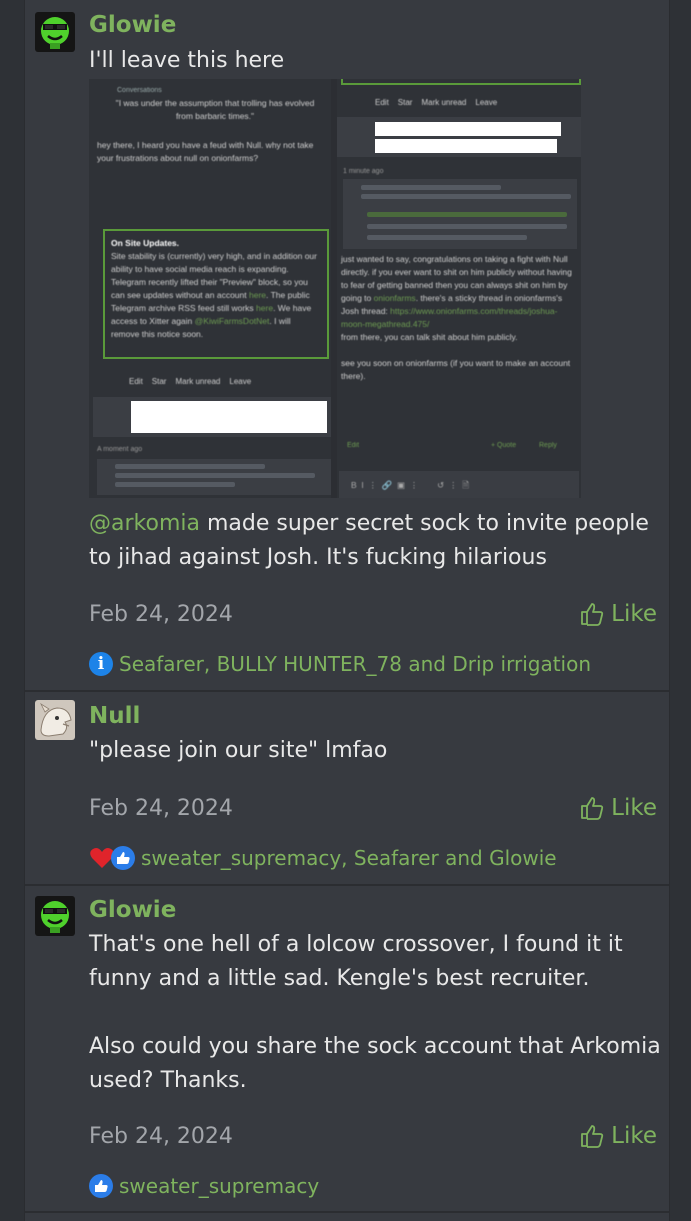 The image size is (691, 1221). Describe the element at coordinates (120, 449) in the screenshot. I see `left-timestamp: A moment ago` at that location.